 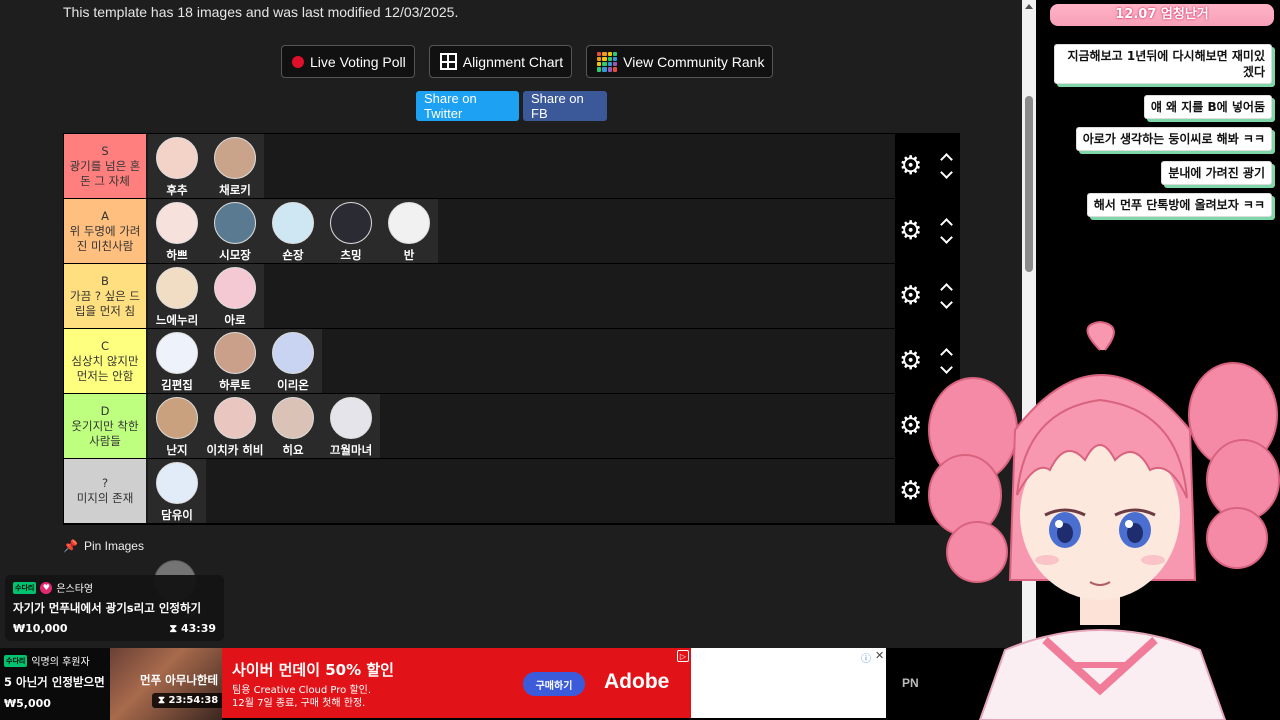 I want to click on tier-rank: ?, so click(x=105, y=483).